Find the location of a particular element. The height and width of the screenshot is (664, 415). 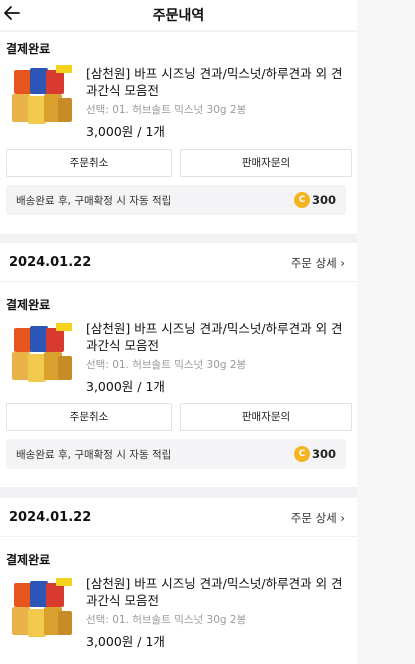

page-title: 주문내역 is located at coordinates (178, 16).